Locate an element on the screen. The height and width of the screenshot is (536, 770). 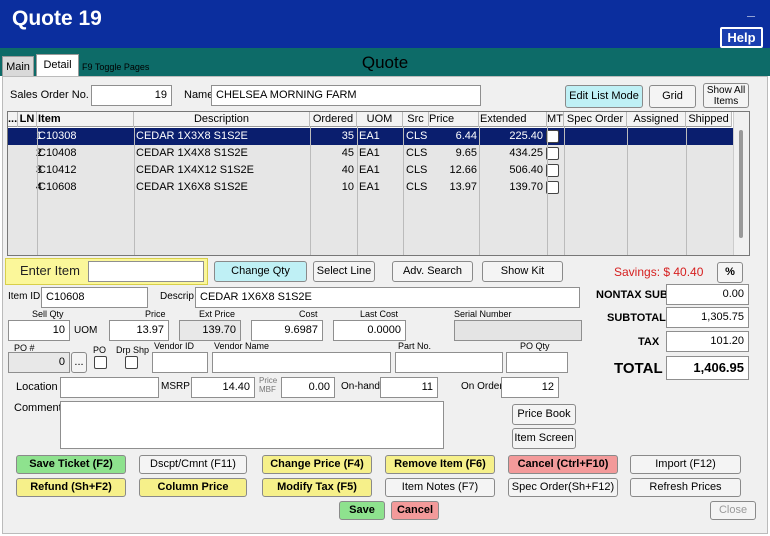
name-label: Name is located at coordinates (199, 95).